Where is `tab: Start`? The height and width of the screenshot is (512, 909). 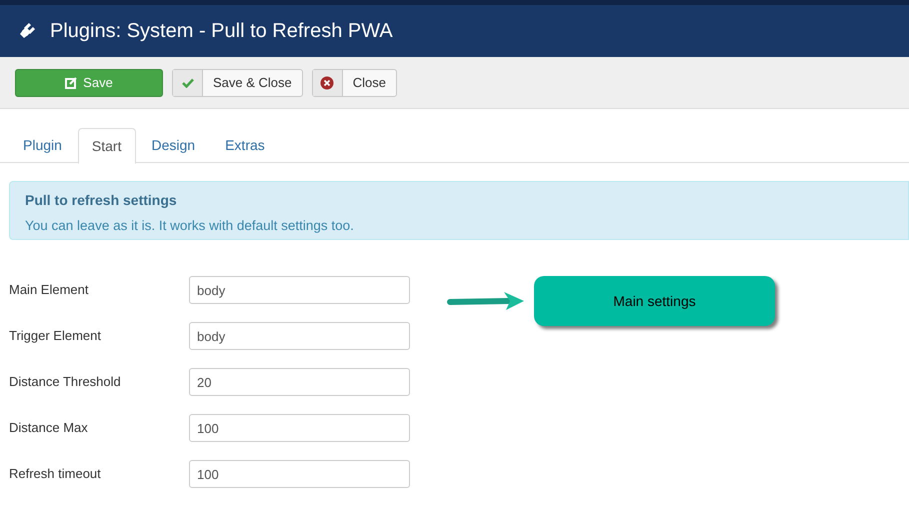
tab: Start is located at coordinates (107, 146).